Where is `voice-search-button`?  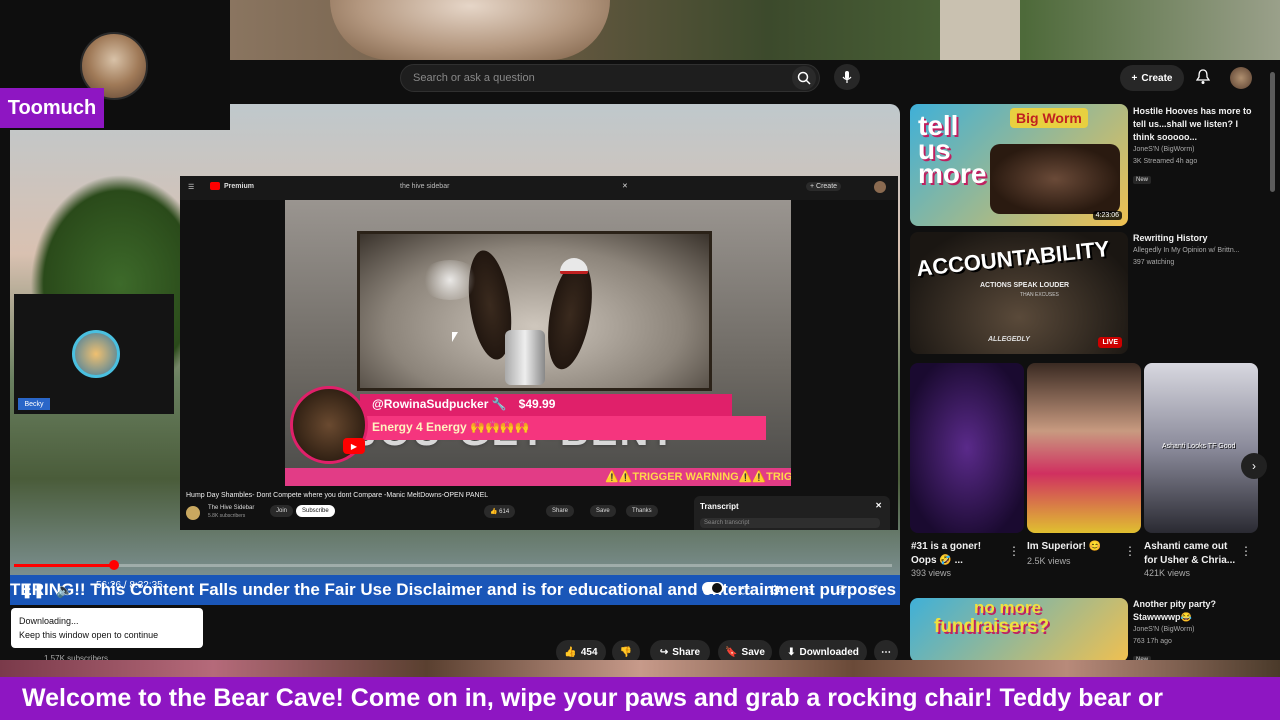
voice-search-button is located at coordinates (847, 77).